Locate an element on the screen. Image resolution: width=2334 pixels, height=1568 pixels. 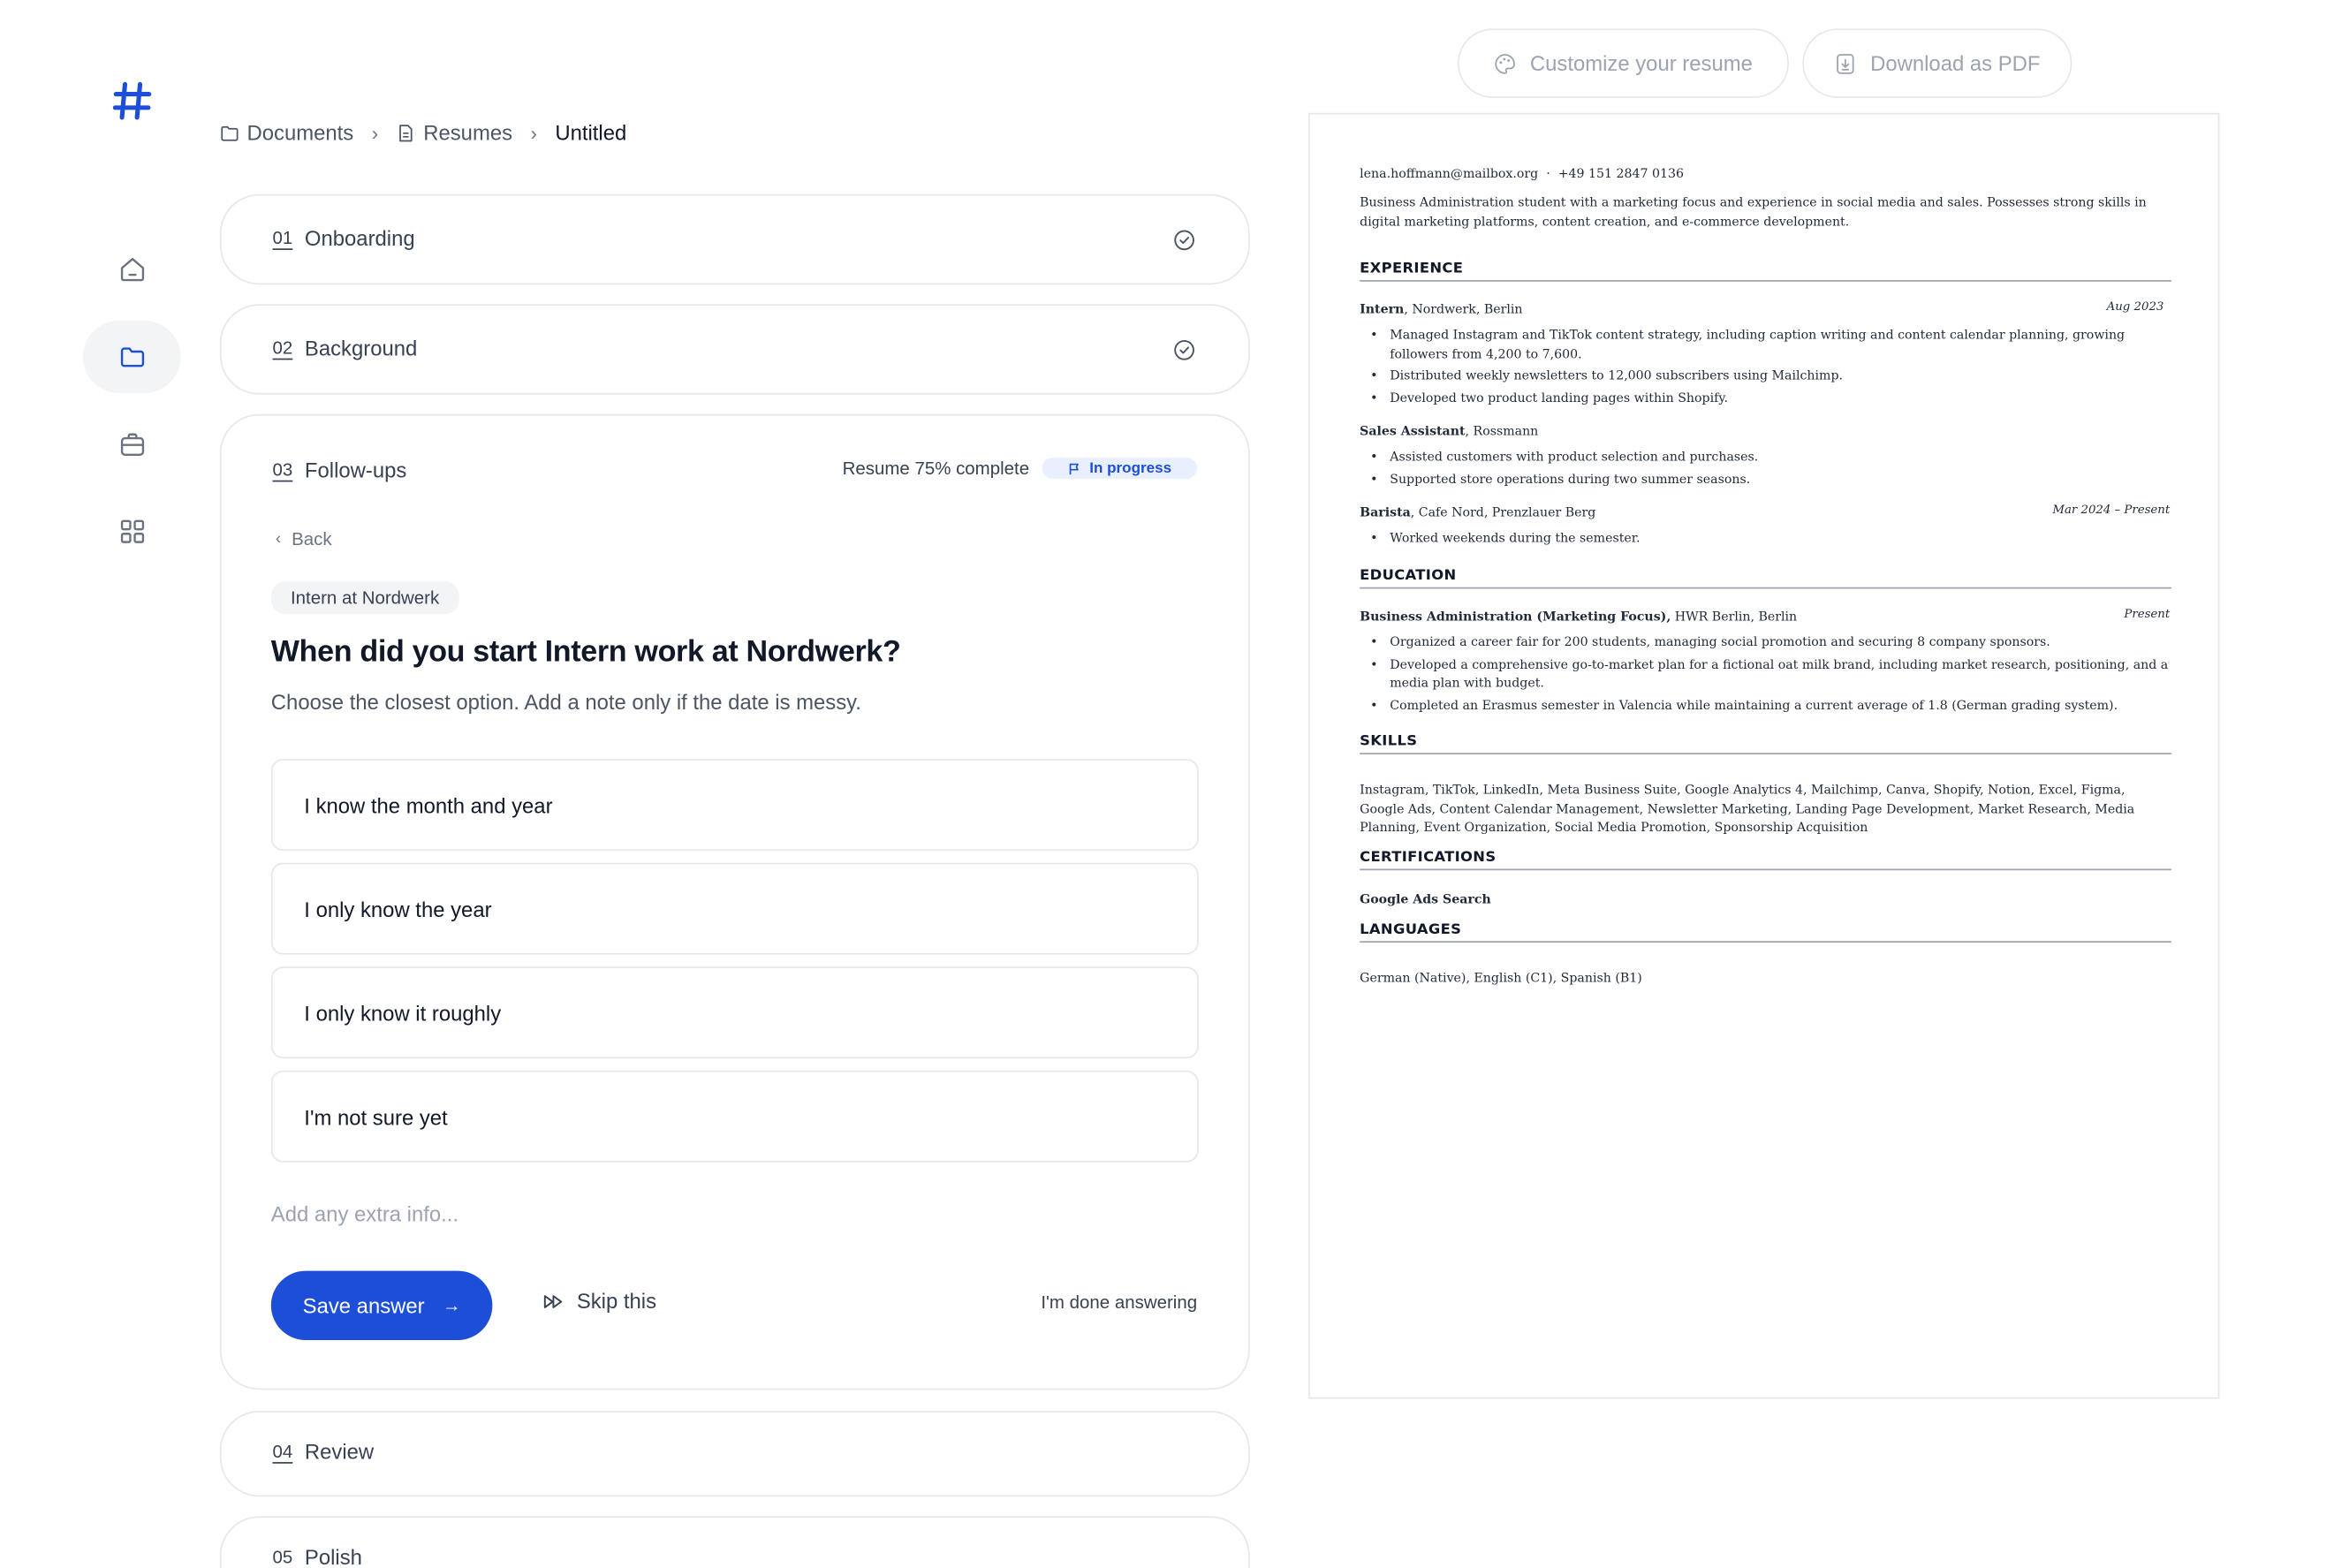
breadcrumb: Documents › Resumes › Untitled is located at coordinates (423, 132).